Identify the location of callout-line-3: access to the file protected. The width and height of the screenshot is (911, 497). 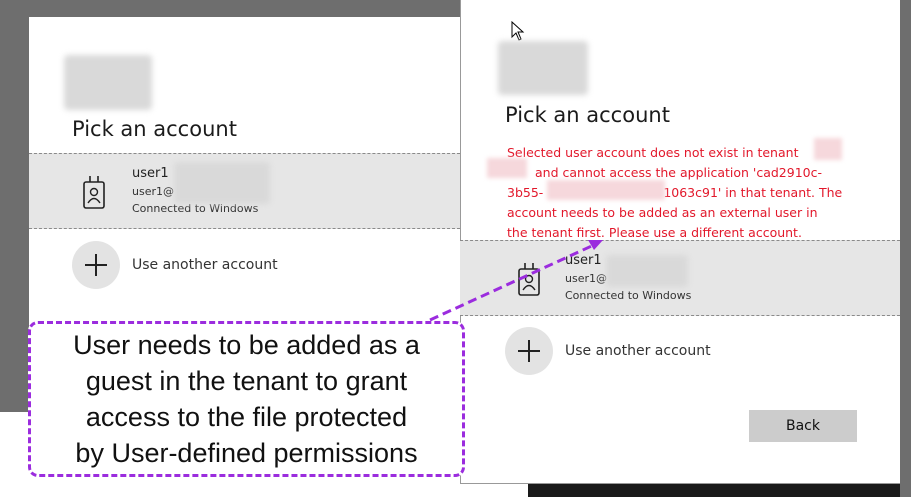
(246, 417).